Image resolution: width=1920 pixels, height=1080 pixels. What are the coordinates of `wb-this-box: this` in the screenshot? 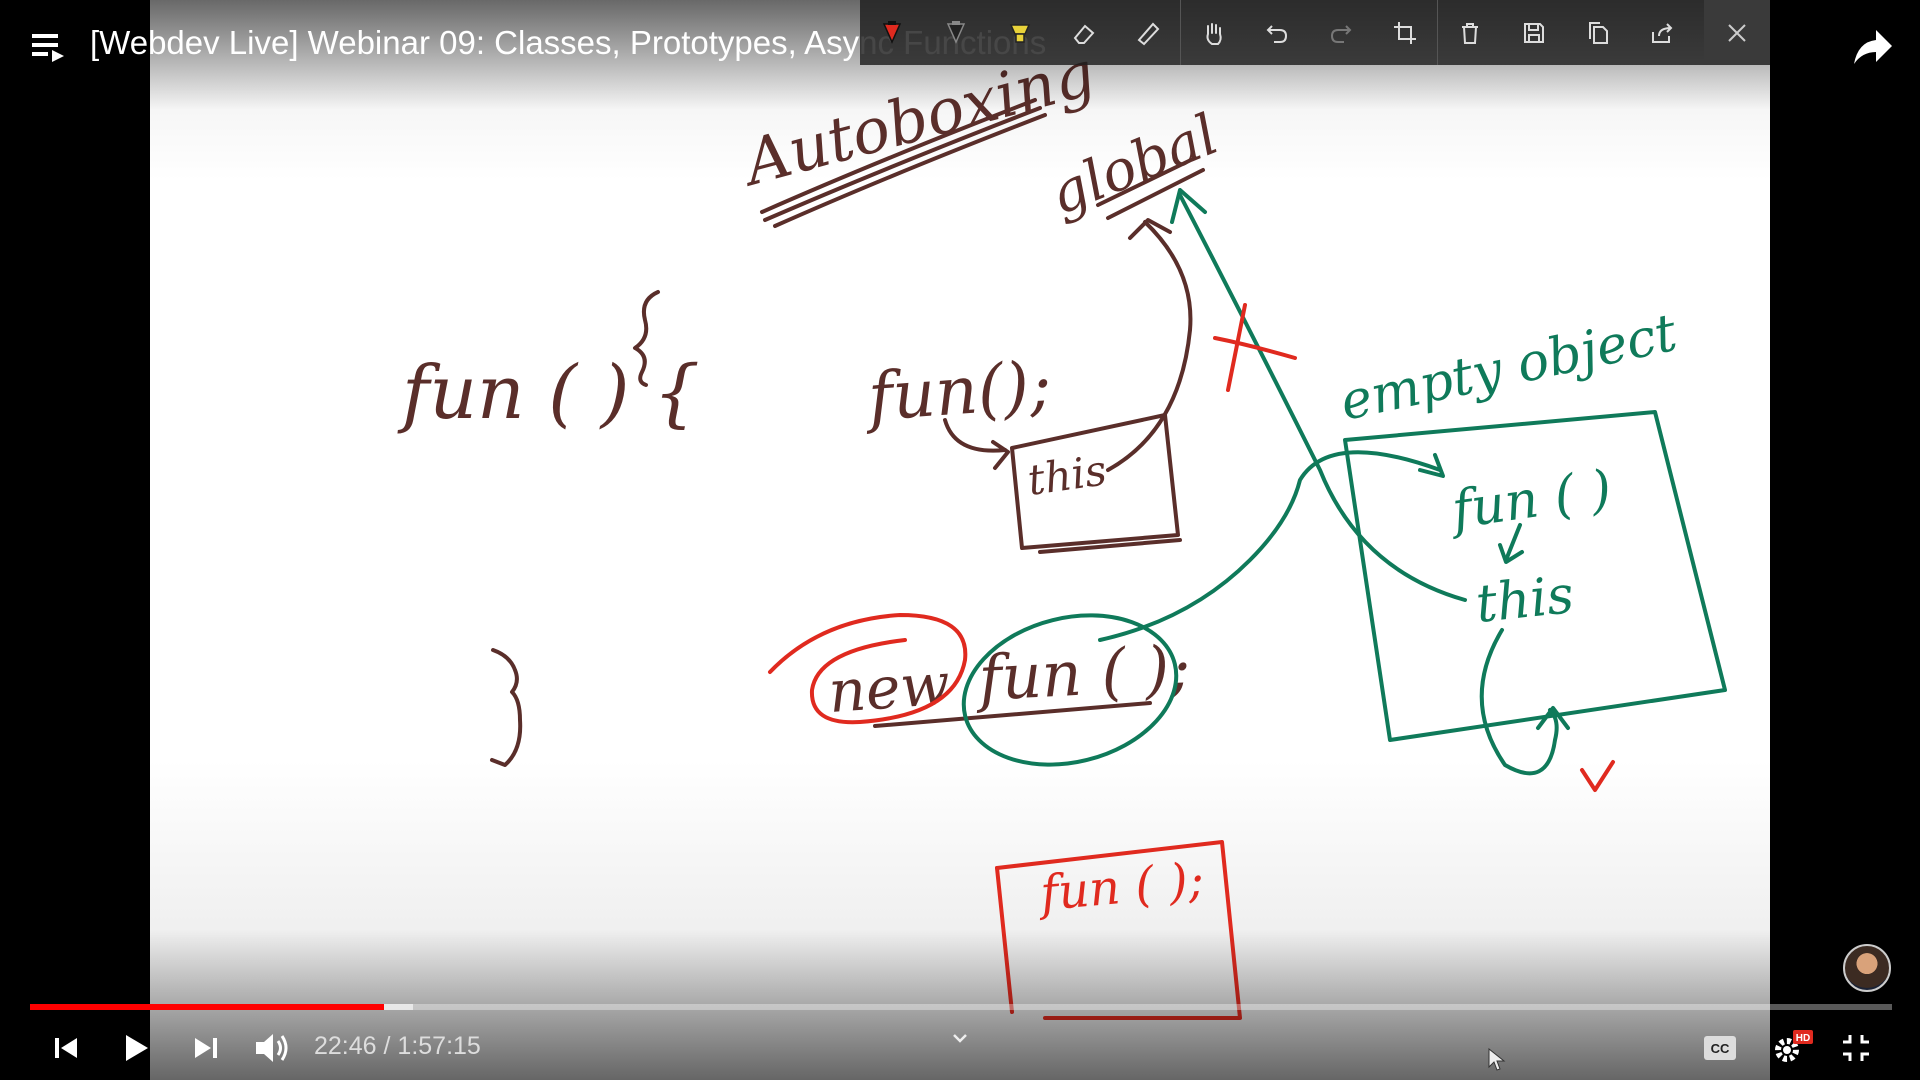 It's located at (1067, 475).